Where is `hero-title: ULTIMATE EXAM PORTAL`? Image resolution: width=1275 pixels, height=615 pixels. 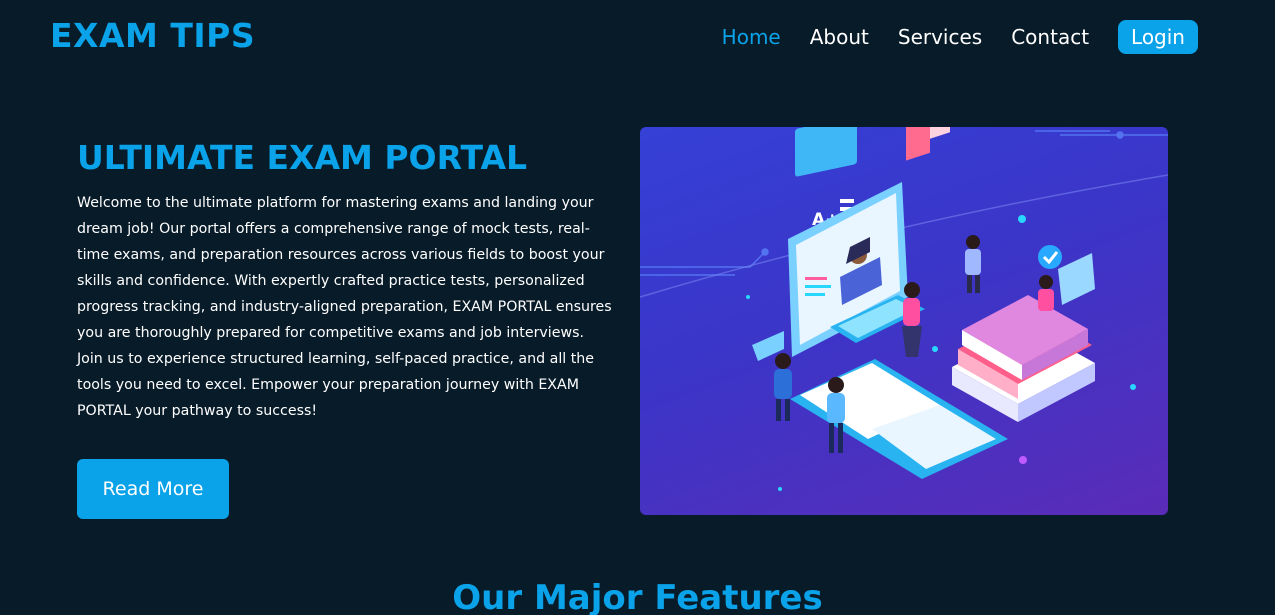
hero-title: ULTIMATE EXAM PORTAL is located at coordinates (302, 157).